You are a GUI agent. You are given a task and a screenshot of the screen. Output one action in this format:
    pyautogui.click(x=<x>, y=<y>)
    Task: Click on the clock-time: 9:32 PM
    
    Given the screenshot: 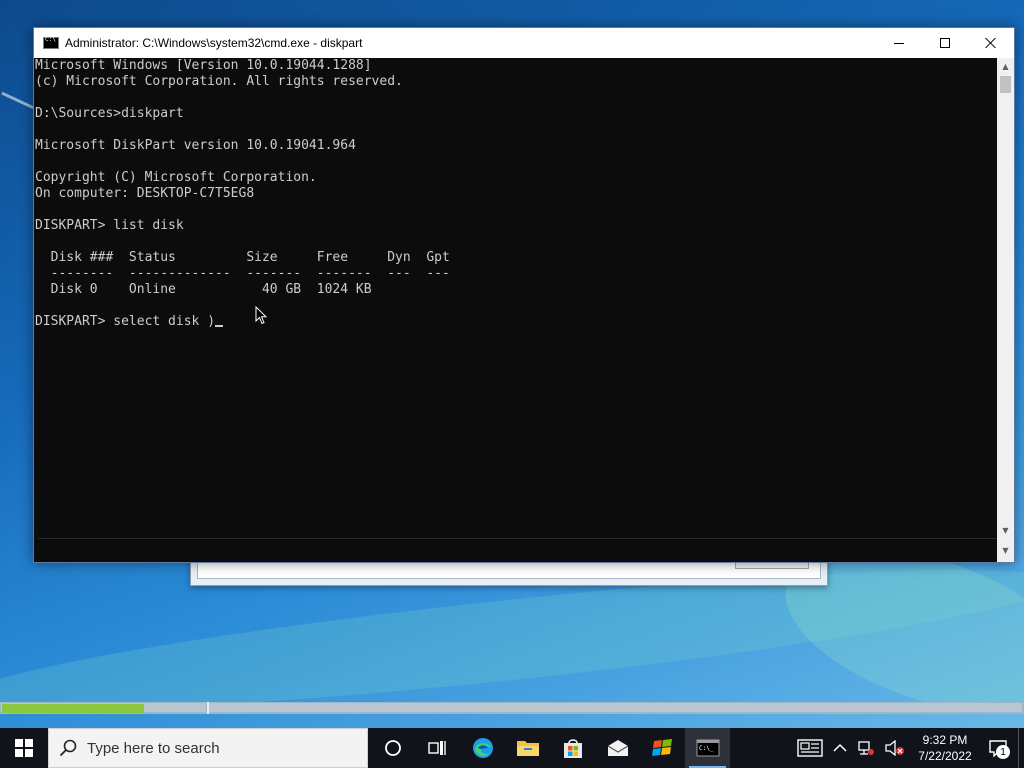 What is the action you would take?
    pyautogui.click(x=945, y=740)
    